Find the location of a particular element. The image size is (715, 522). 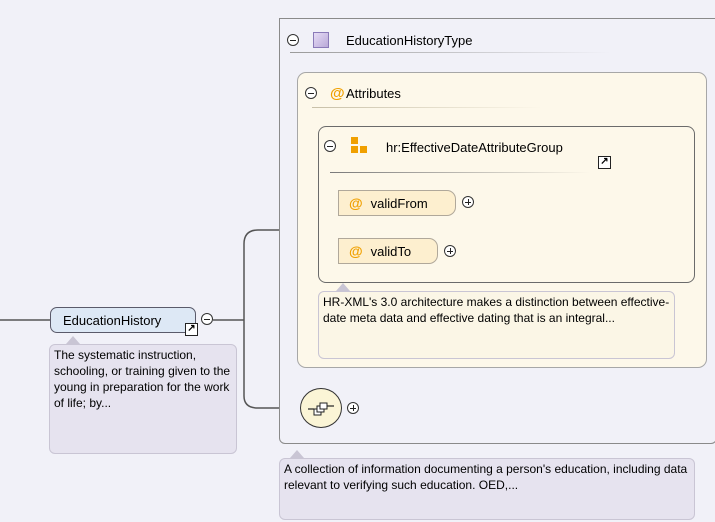

type-name-label: EducationHistoryType is located at coordinates (409, 40).